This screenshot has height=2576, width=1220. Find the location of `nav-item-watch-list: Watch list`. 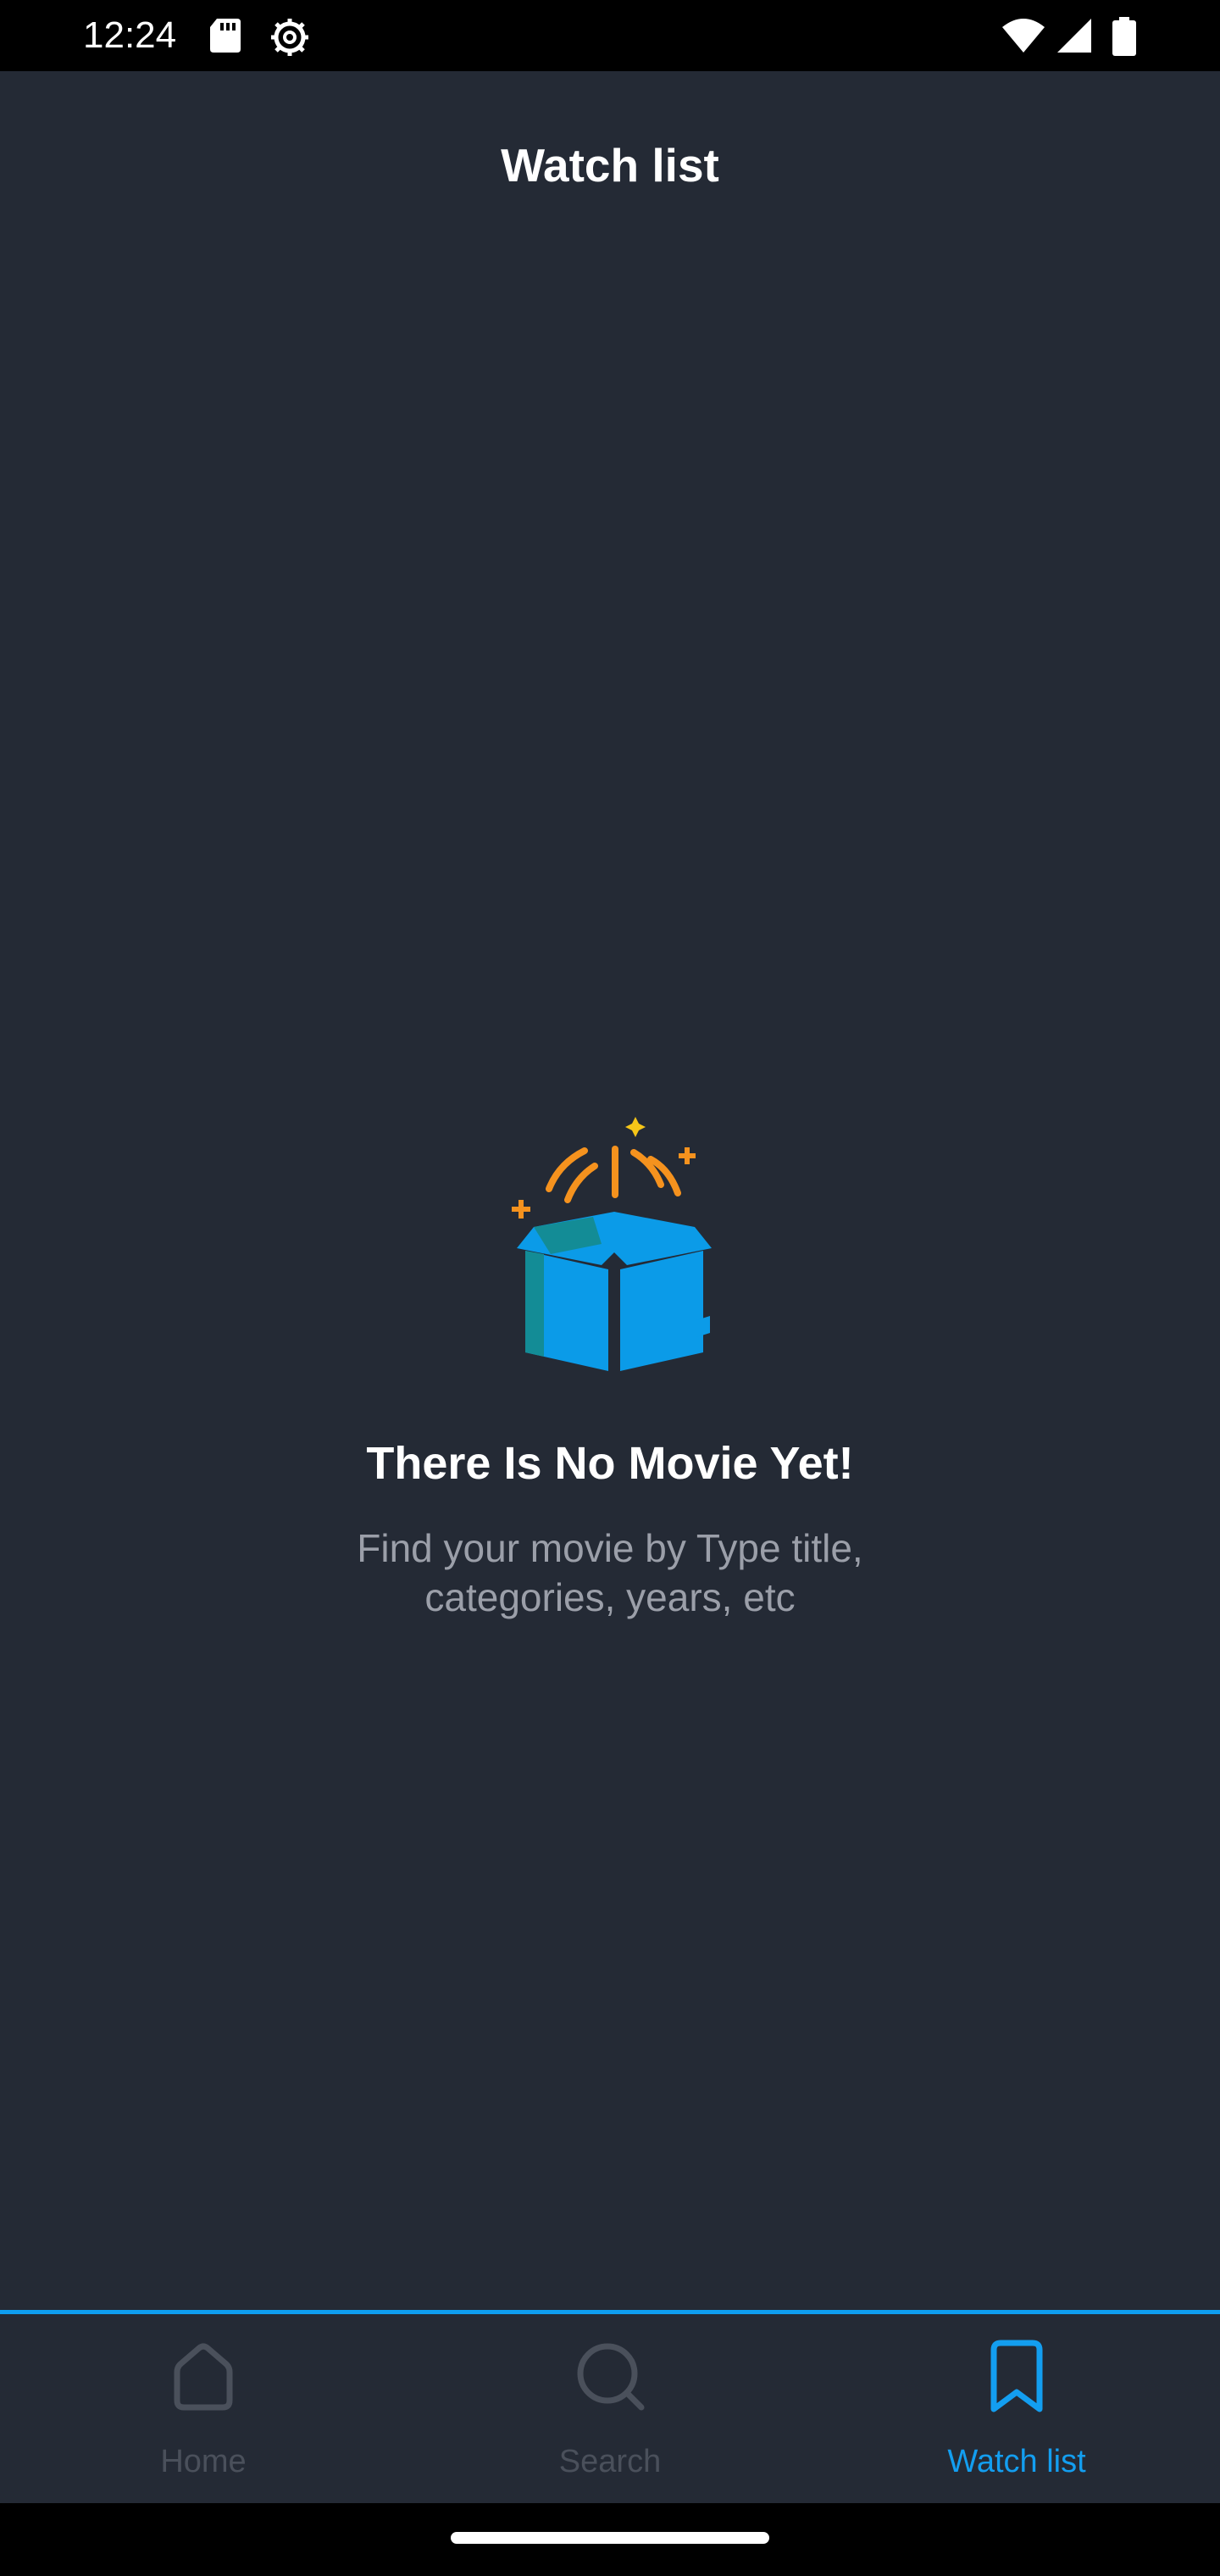

nav-item-watch-list: Watch list is located at coordinates (1016, 2408).